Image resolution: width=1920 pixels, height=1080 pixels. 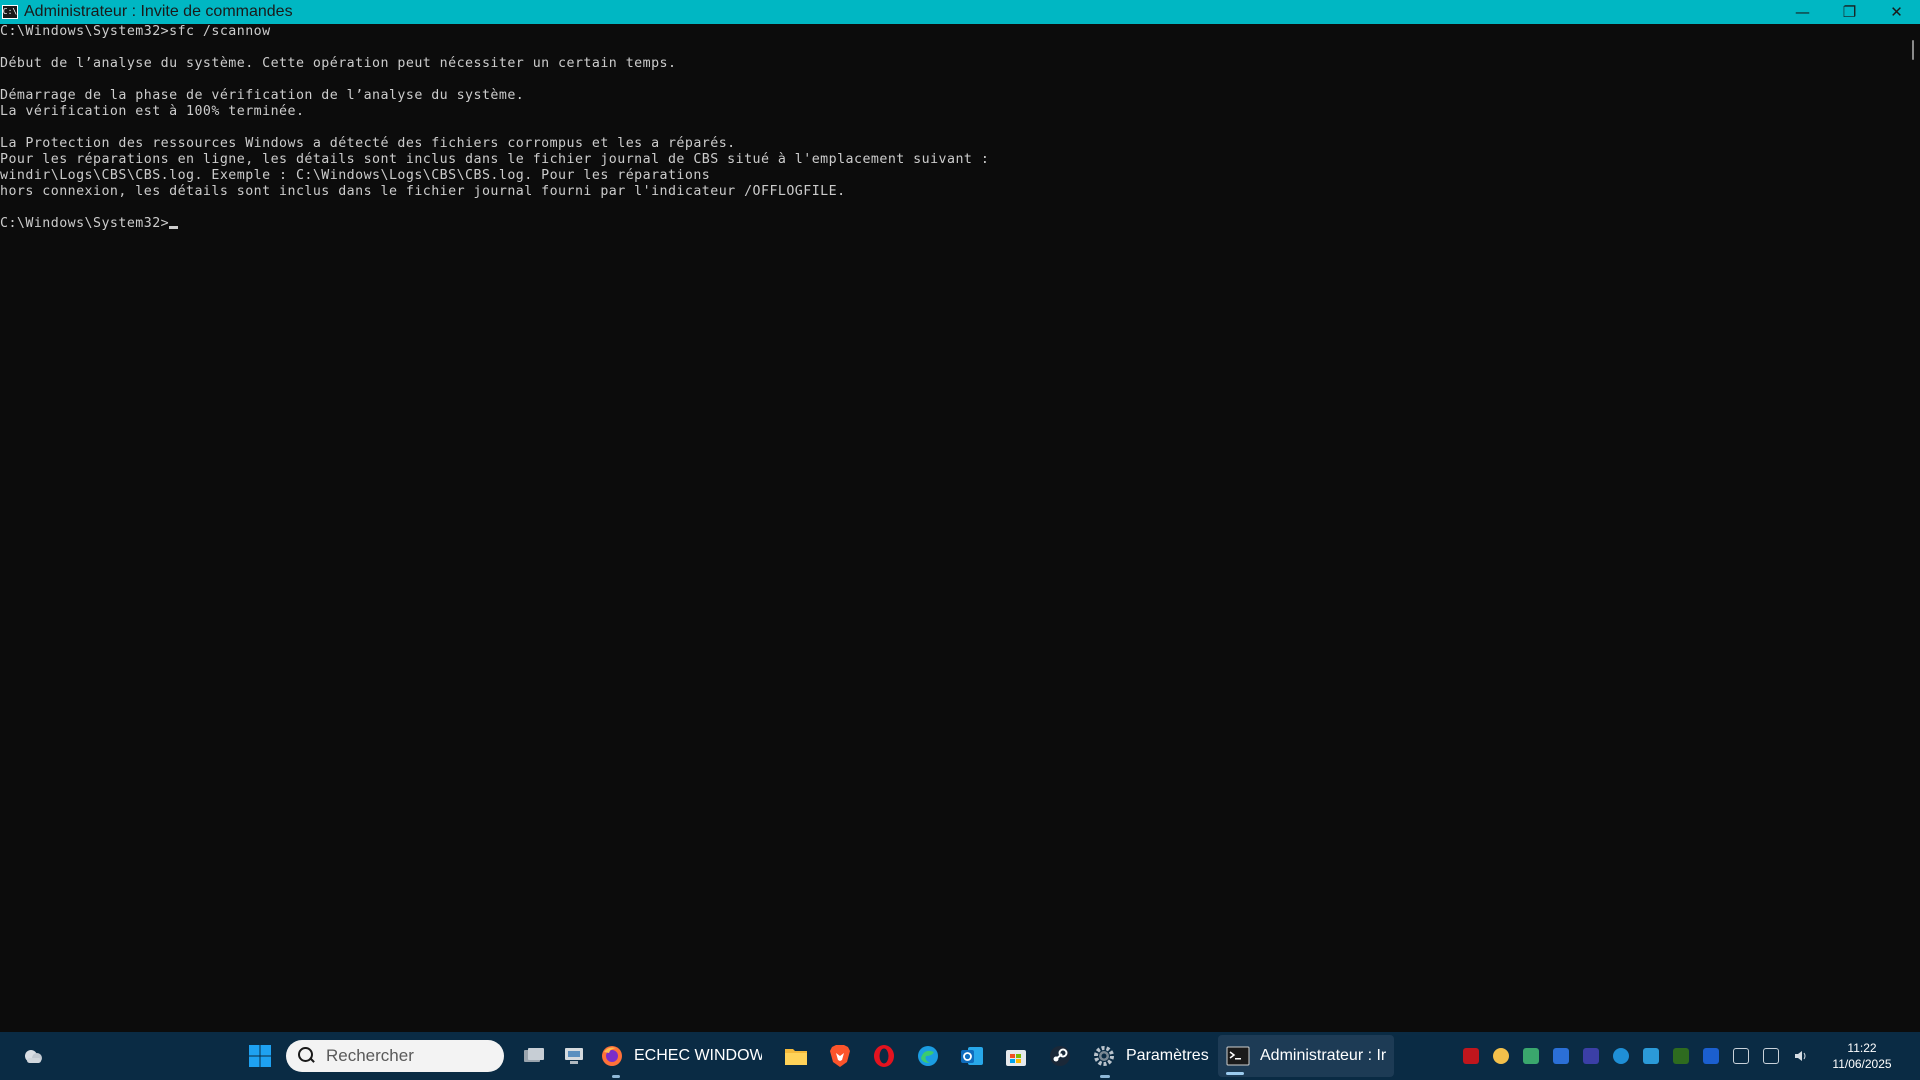 I want to click on tray-malwarebytes-icon, so click(x=1561, y=1056).